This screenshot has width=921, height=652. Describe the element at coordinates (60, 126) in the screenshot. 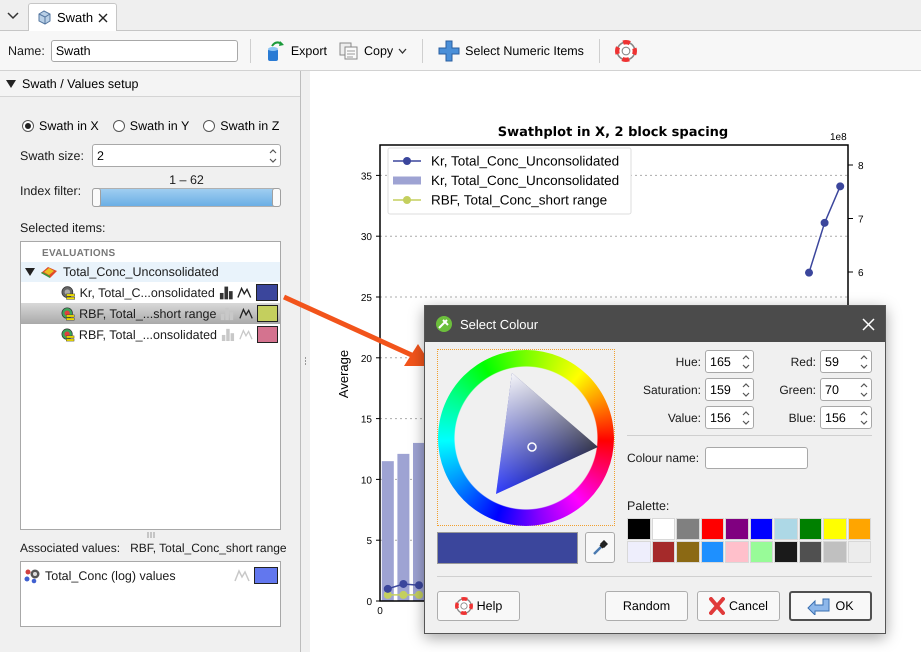

I see `radio-button: Swath in X` at that location.